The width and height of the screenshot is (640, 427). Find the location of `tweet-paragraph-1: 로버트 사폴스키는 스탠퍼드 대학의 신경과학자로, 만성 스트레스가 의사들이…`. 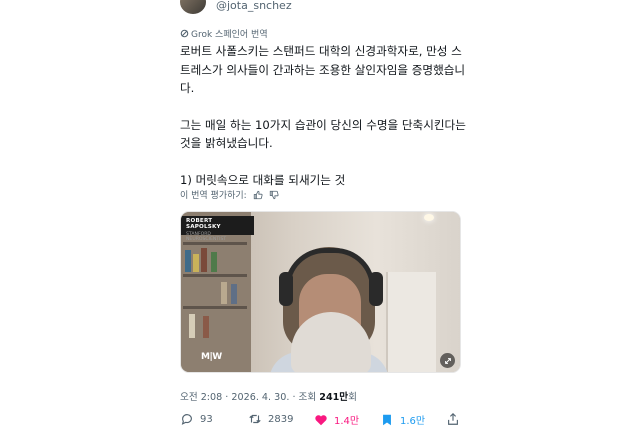

tweet-paragraph-1: 로버트 사폴스키는 스탠퍼드 대학의 신경과학자로, 만성 스트레스가 의사들이… is located at coordinates (323, 69).